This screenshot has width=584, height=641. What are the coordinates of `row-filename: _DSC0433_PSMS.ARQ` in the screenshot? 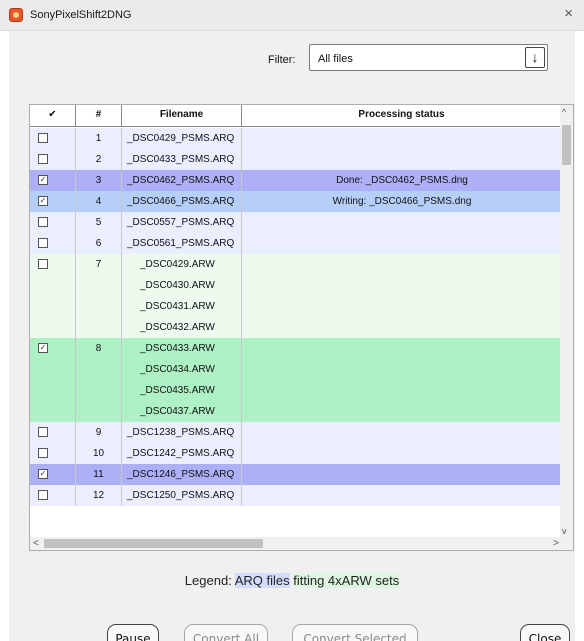 It's located at (182, 159).